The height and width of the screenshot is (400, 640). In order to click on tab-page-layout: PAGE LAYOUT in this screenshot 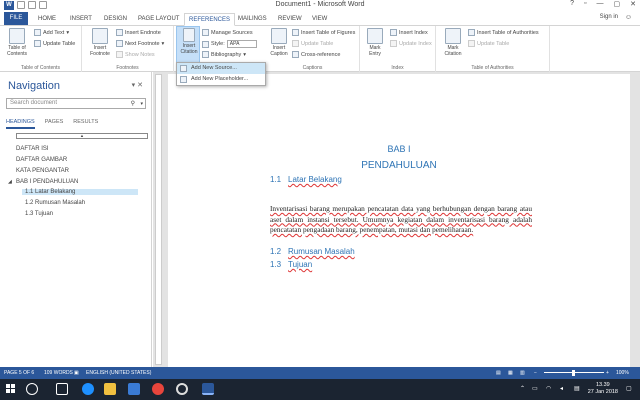, I will do `click(158, 19)`.